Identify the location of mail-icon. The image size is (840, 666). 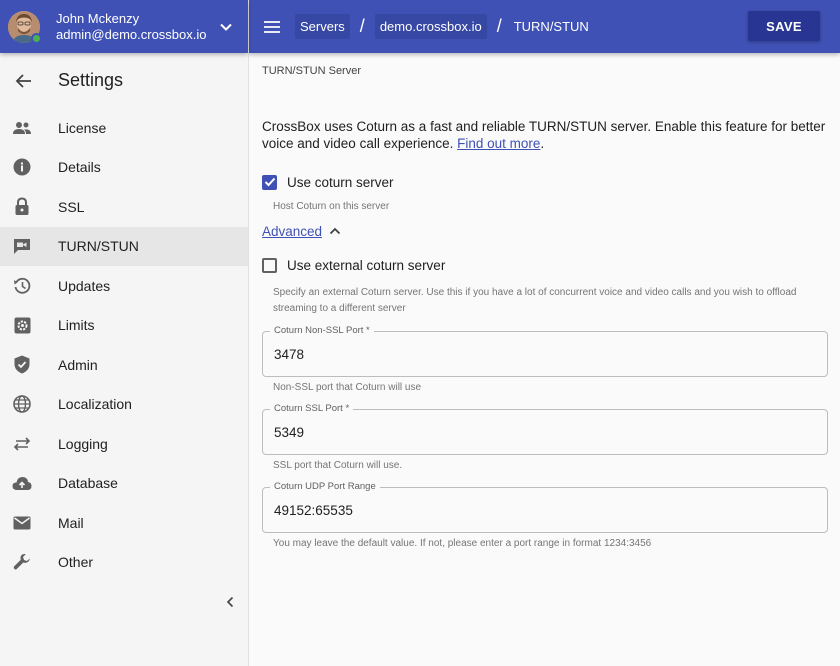
(22, 523).